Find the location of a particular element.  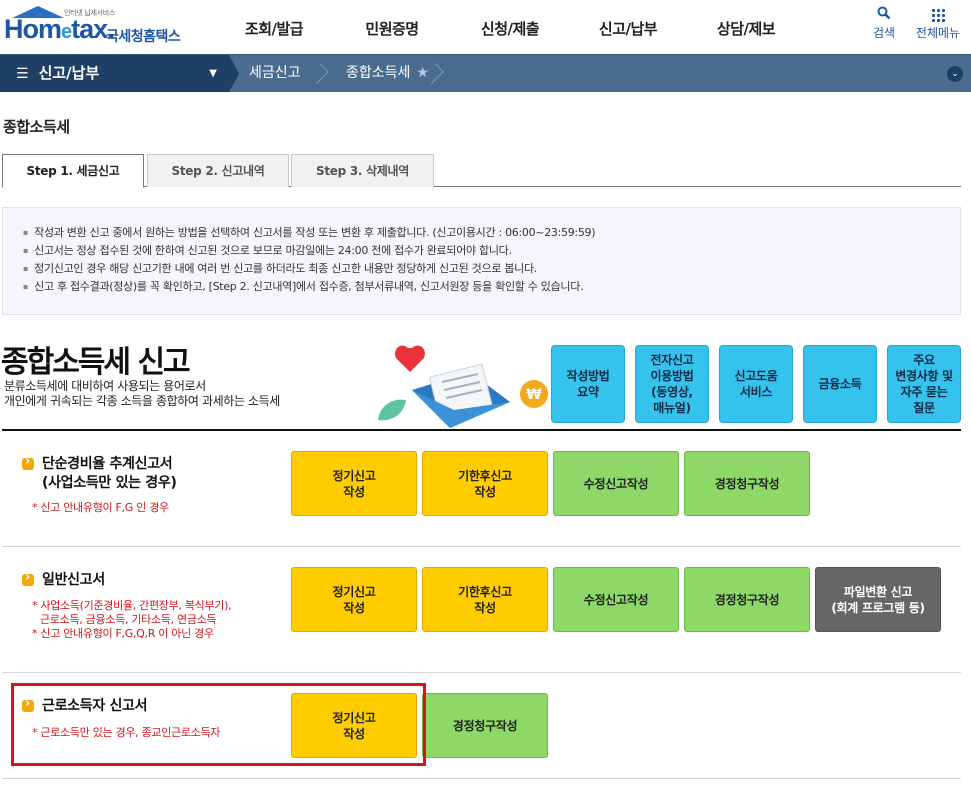

tab-step1: Step 1. 세금신고 is located at coordinates (73, 171).